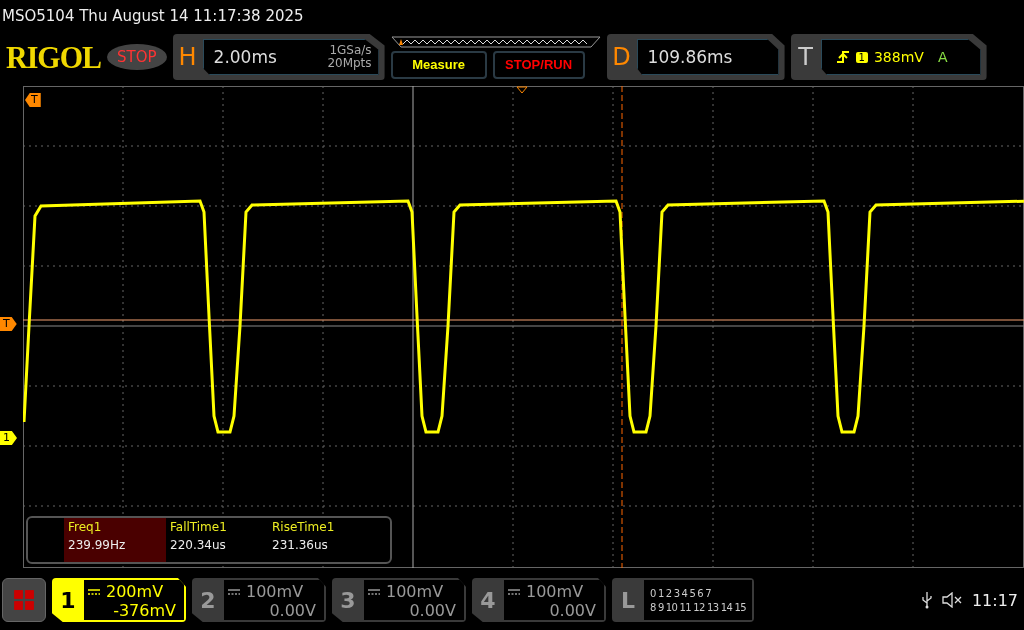  I want to click on trigger-panel: T 1 388mV A, so click(888, 57).